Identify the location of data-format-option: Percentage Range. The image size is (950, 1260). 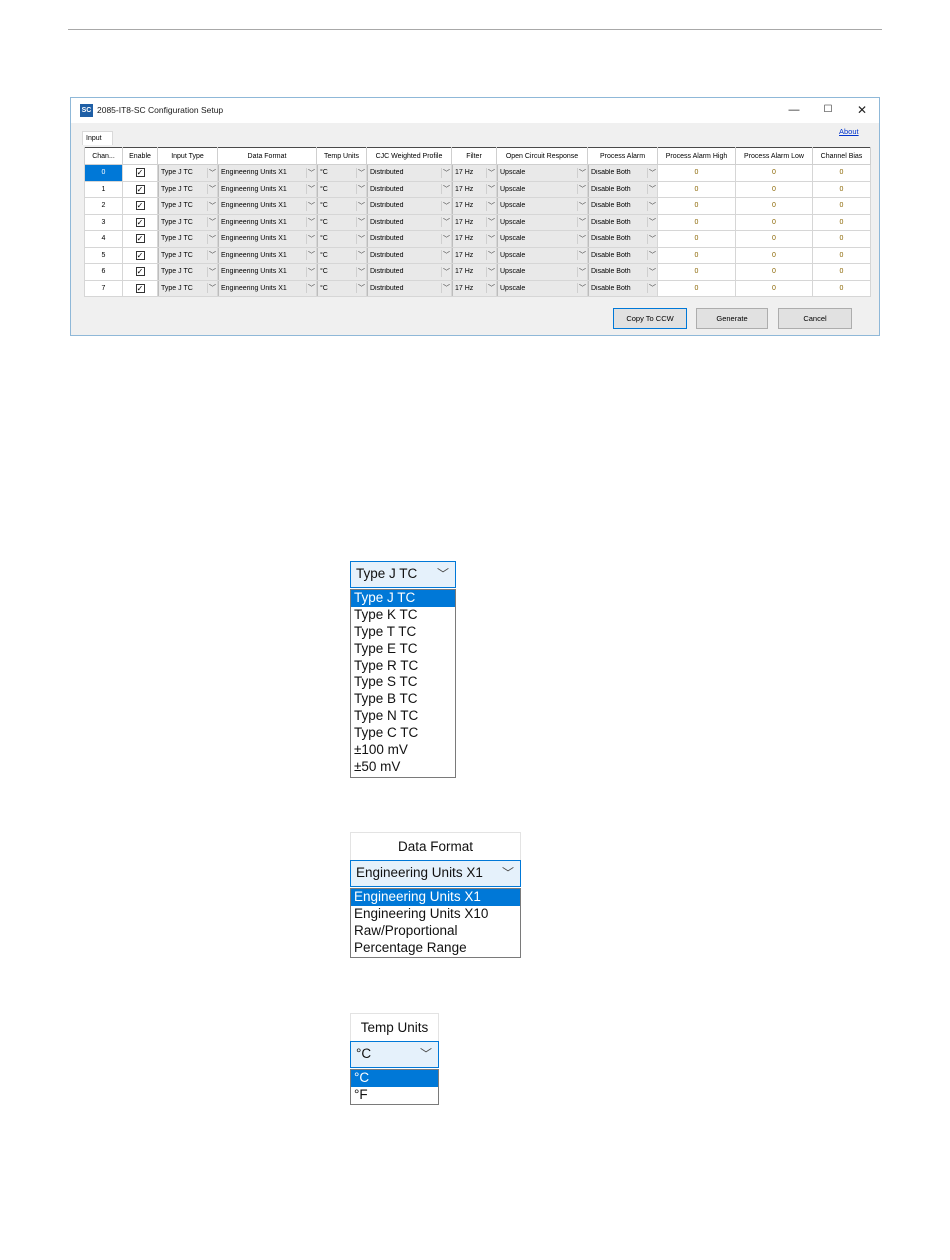
(435, 948).